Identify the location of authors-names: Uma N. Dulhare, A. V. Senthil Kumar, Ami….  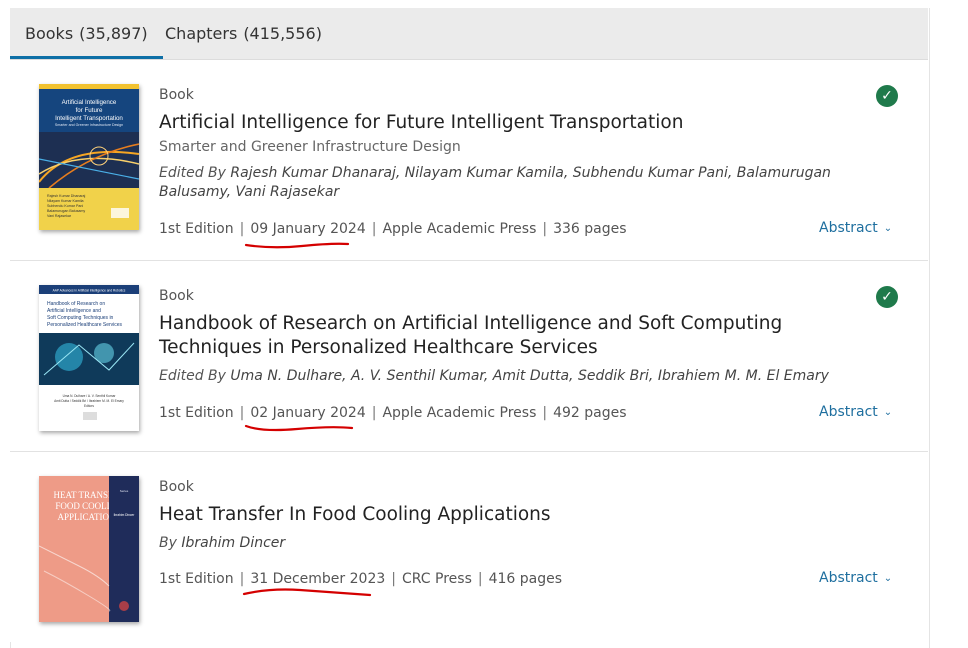
(529, 376).